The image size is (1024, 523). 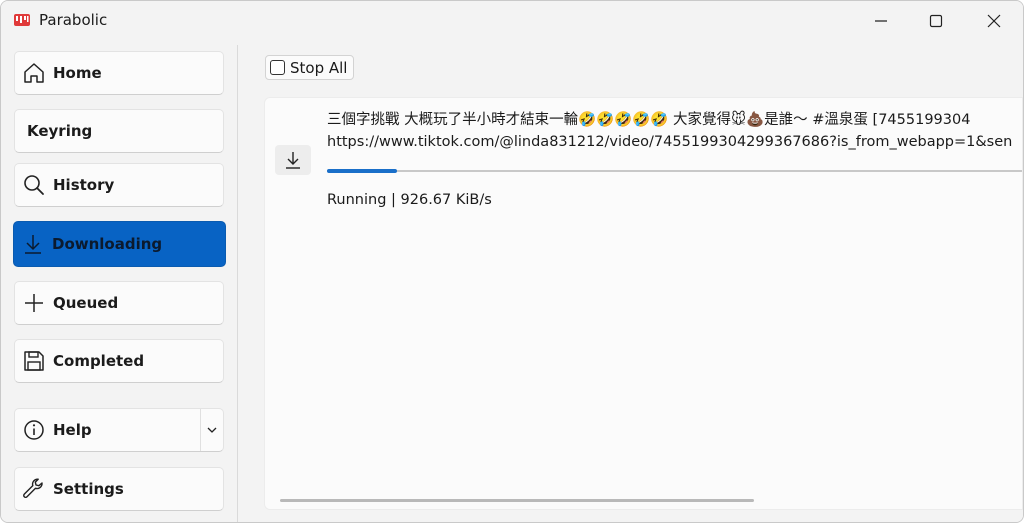 What do you see at coordinates (34, 430) in the screenshot?
I see `info-icon` at bounding box center [34, 430].